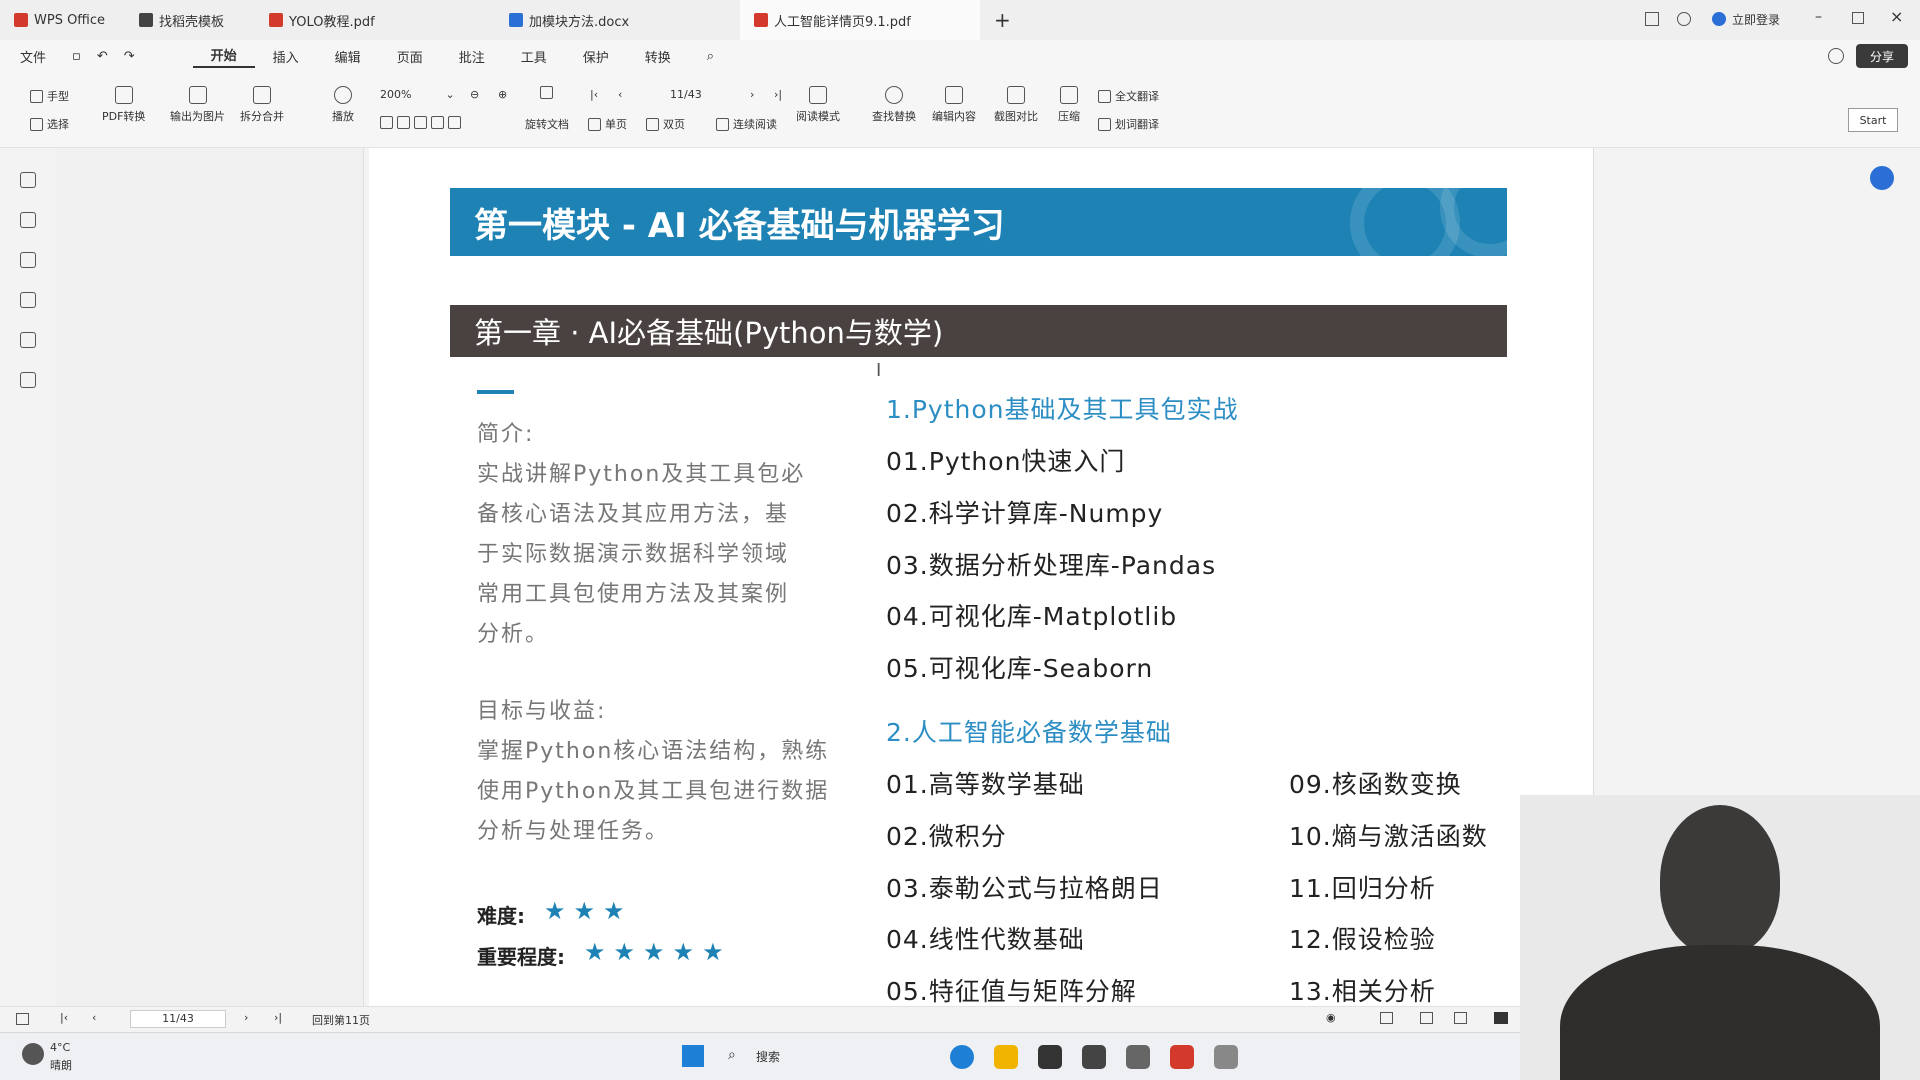  Describe the element at coordinates (894, 105) in the screenshot. I see `find-replace-button: 查找替换` at that location.